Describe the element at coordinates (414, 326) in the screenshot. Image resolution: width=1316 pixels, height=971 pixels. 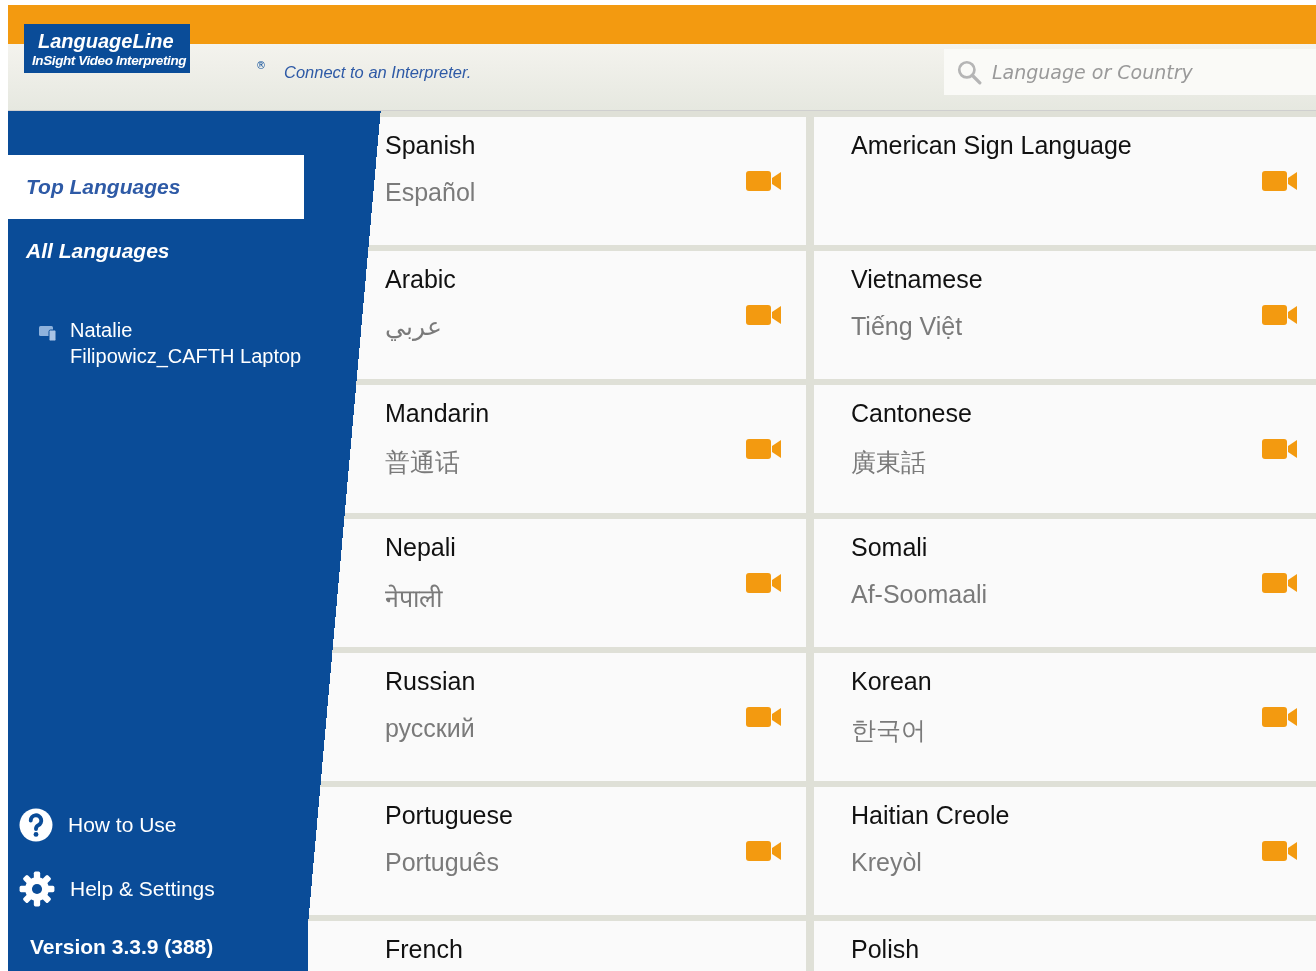
I see `native-name: عربي` at that location.